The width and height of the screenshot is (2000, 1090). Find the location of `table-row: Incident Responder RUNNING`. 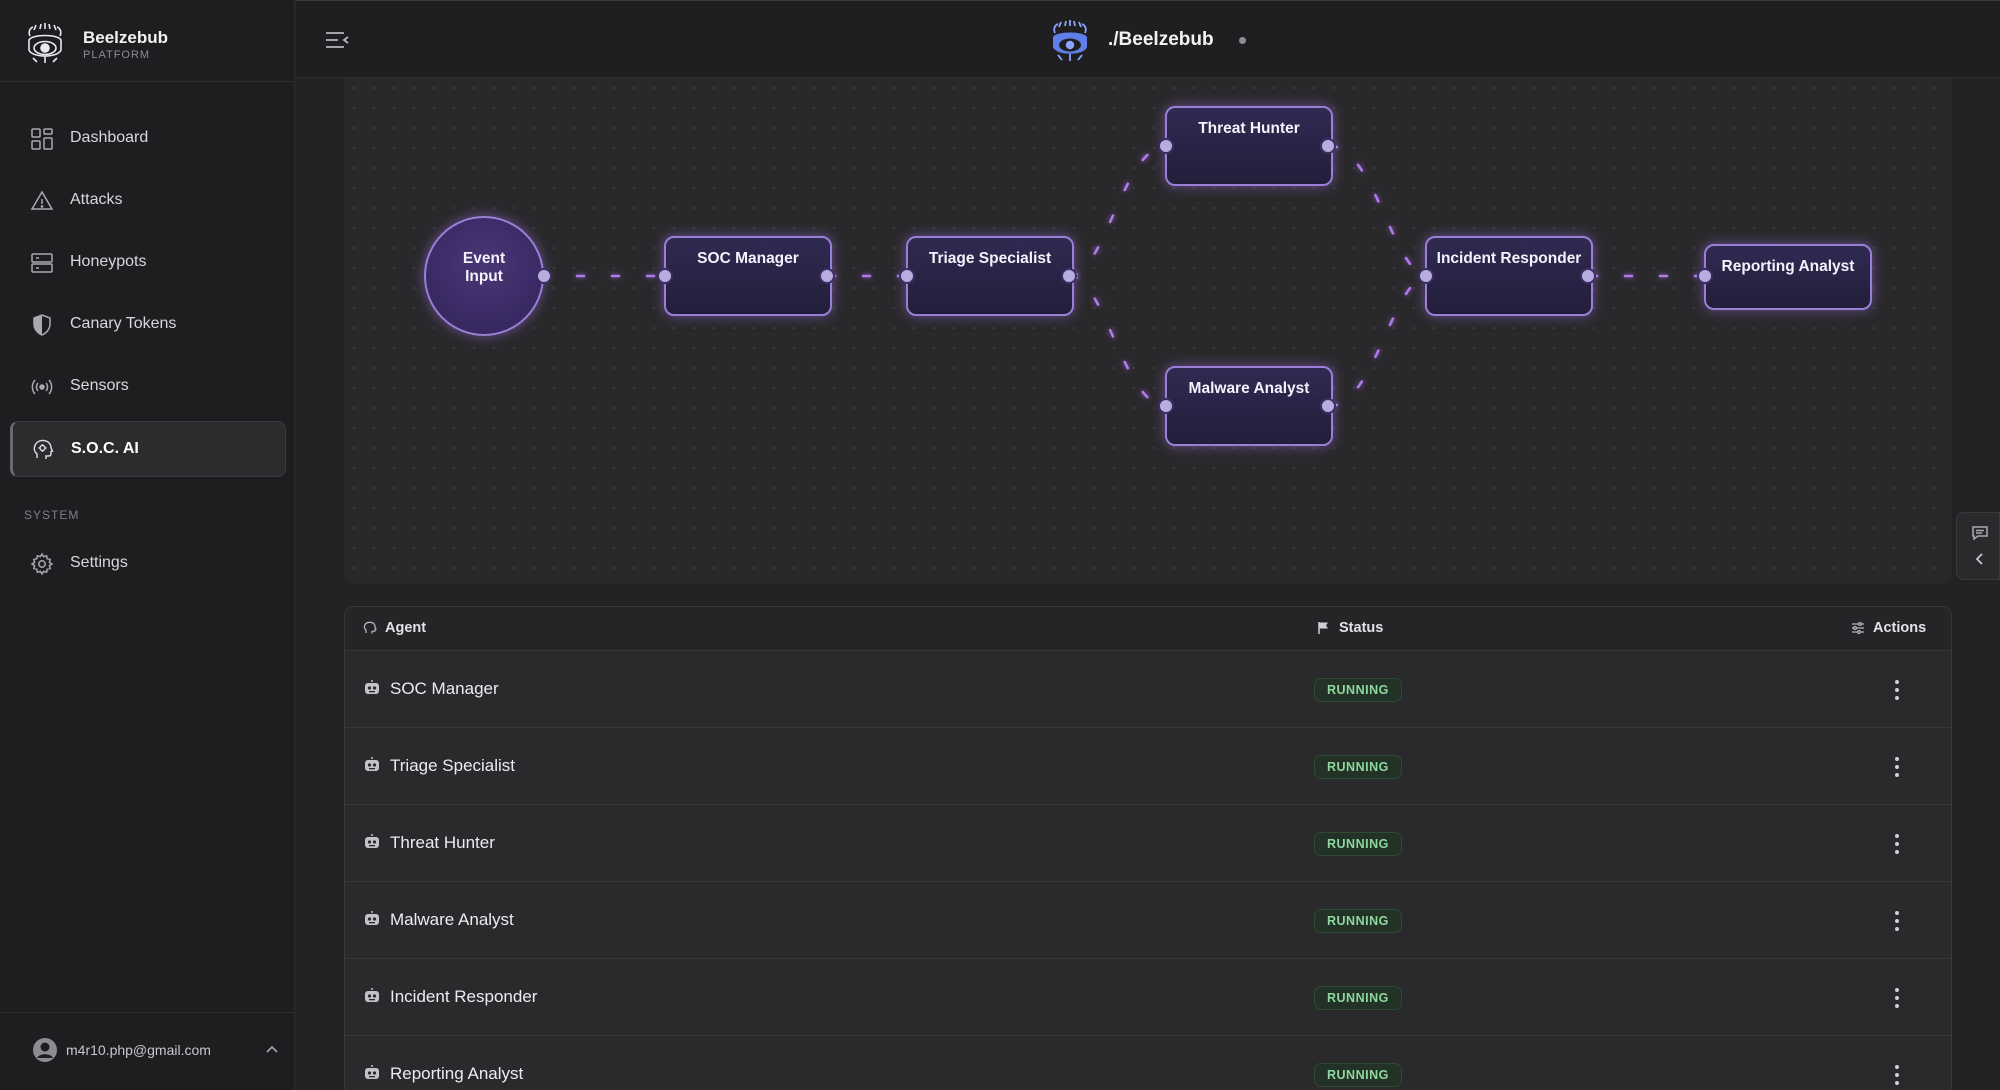

table-row: Incident Responder RUNNING is located at coordinates (1148, 997).